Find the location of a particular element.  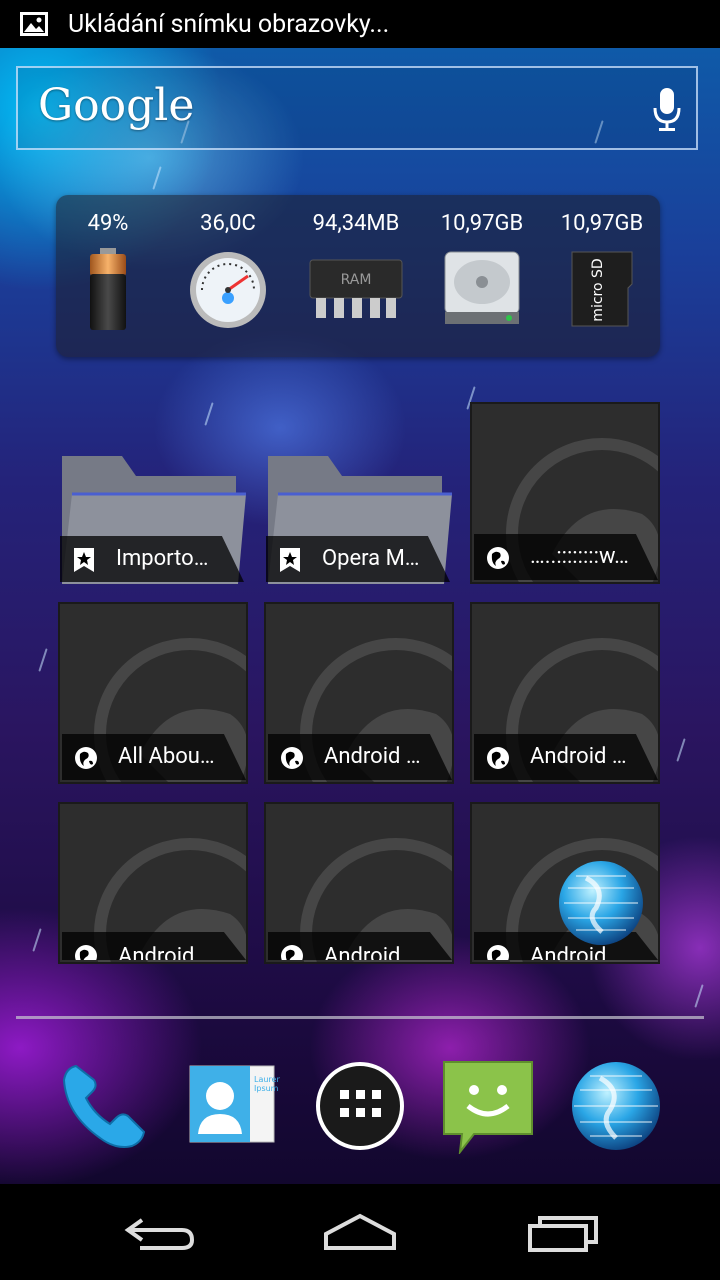

ram-chip-icon: RAM is located at coordinates (356, 288).